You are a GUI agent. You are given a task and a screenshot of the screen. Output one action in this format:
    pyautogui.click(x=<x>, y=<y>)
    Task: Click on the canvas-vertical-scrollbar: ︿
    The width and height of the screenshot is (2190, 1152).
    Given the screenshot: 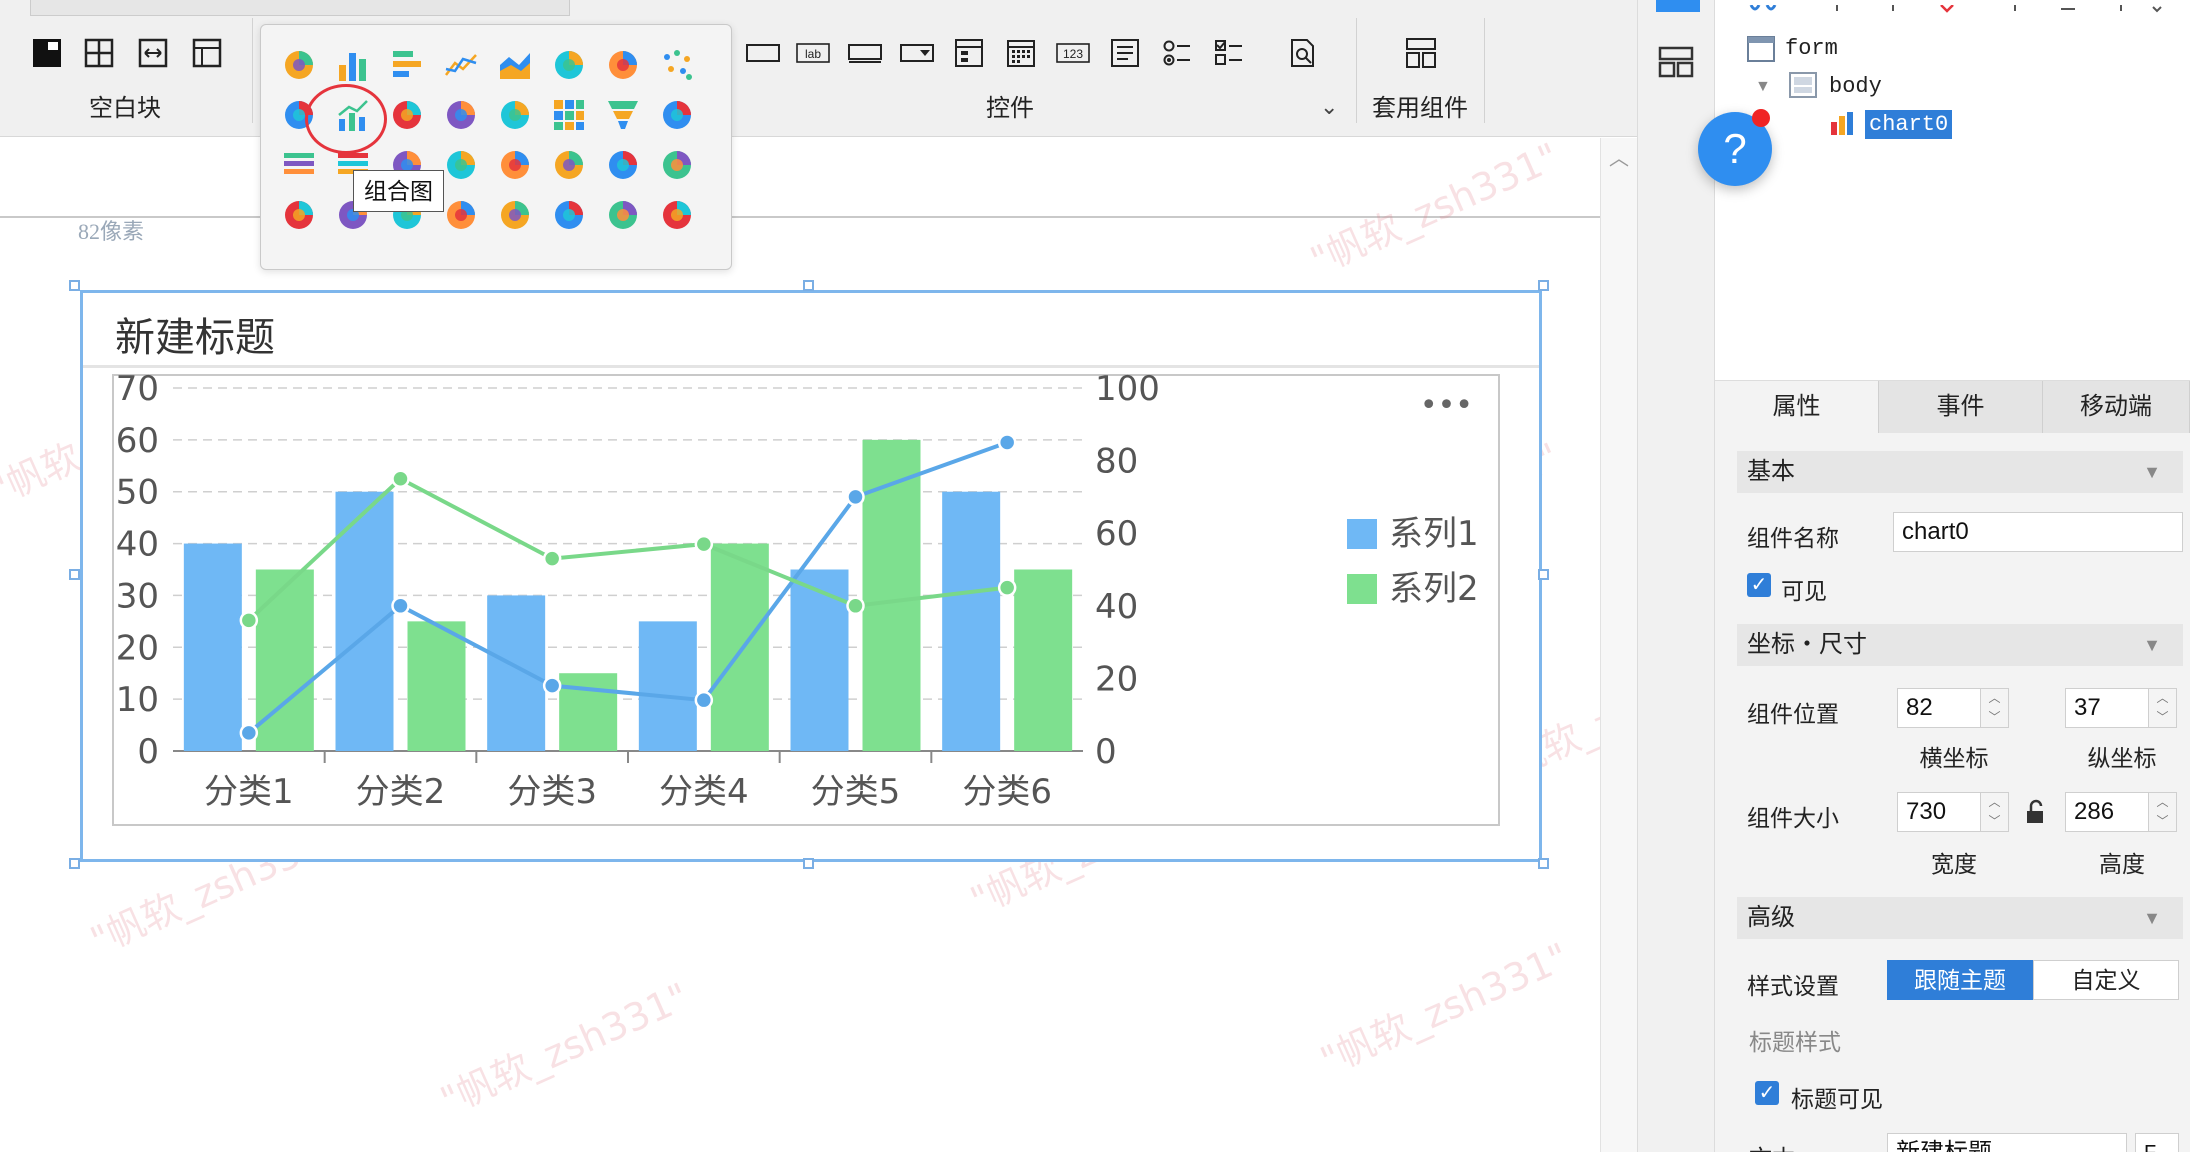 What is the action you would take?
    pyautogui.click(x=1618, y=645)
    